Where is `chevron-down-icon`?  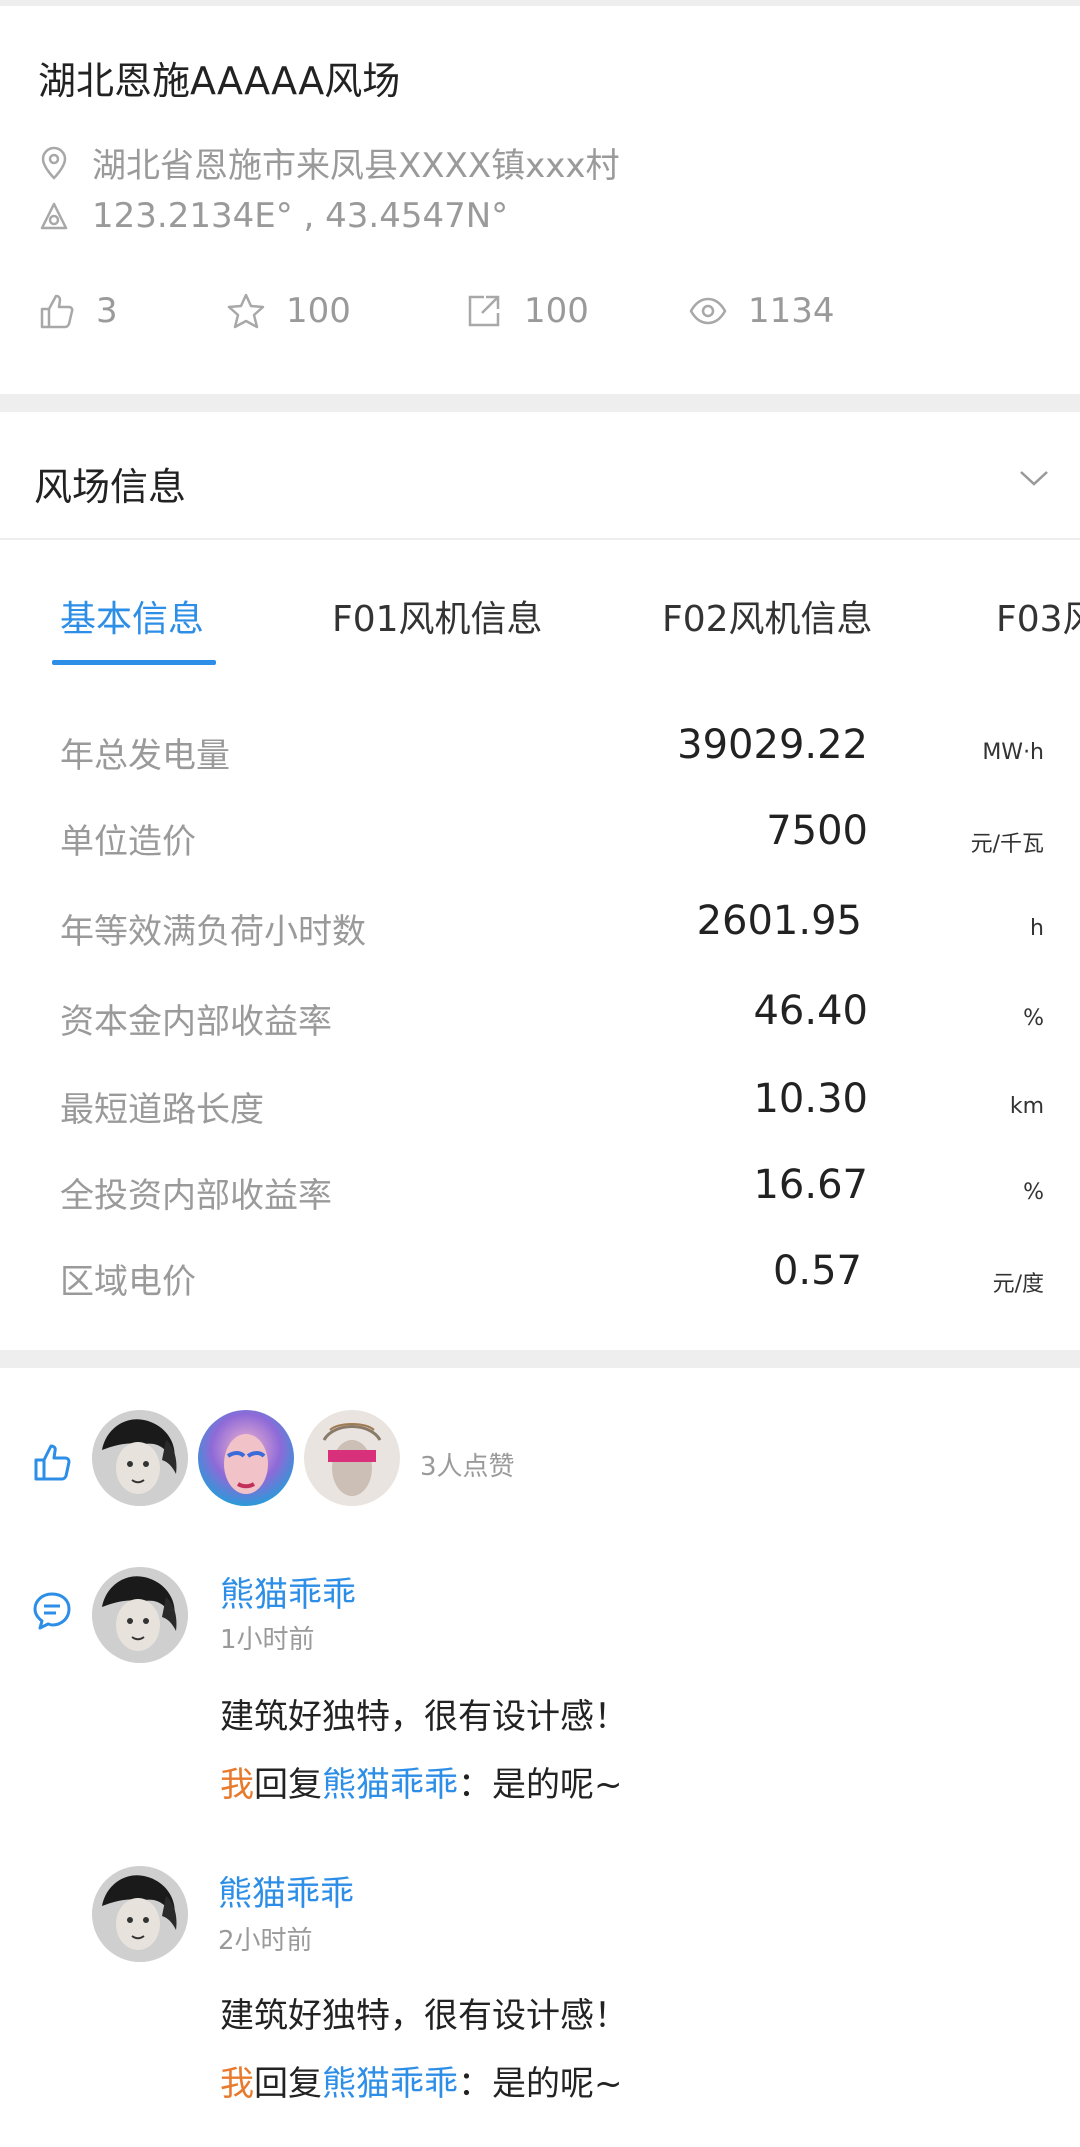
chevron-down-icon is located at coordinates (1034, 478).